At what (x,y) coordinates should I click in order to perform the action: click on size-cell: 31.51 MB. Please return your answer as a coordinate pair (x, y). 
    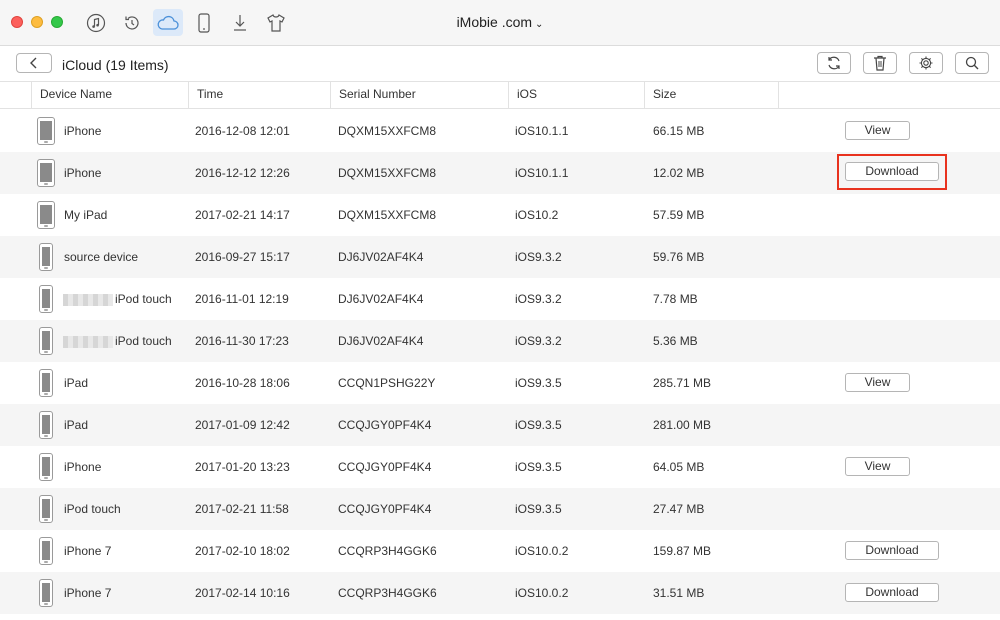
    Looking at the image, I should click on (679, 593).